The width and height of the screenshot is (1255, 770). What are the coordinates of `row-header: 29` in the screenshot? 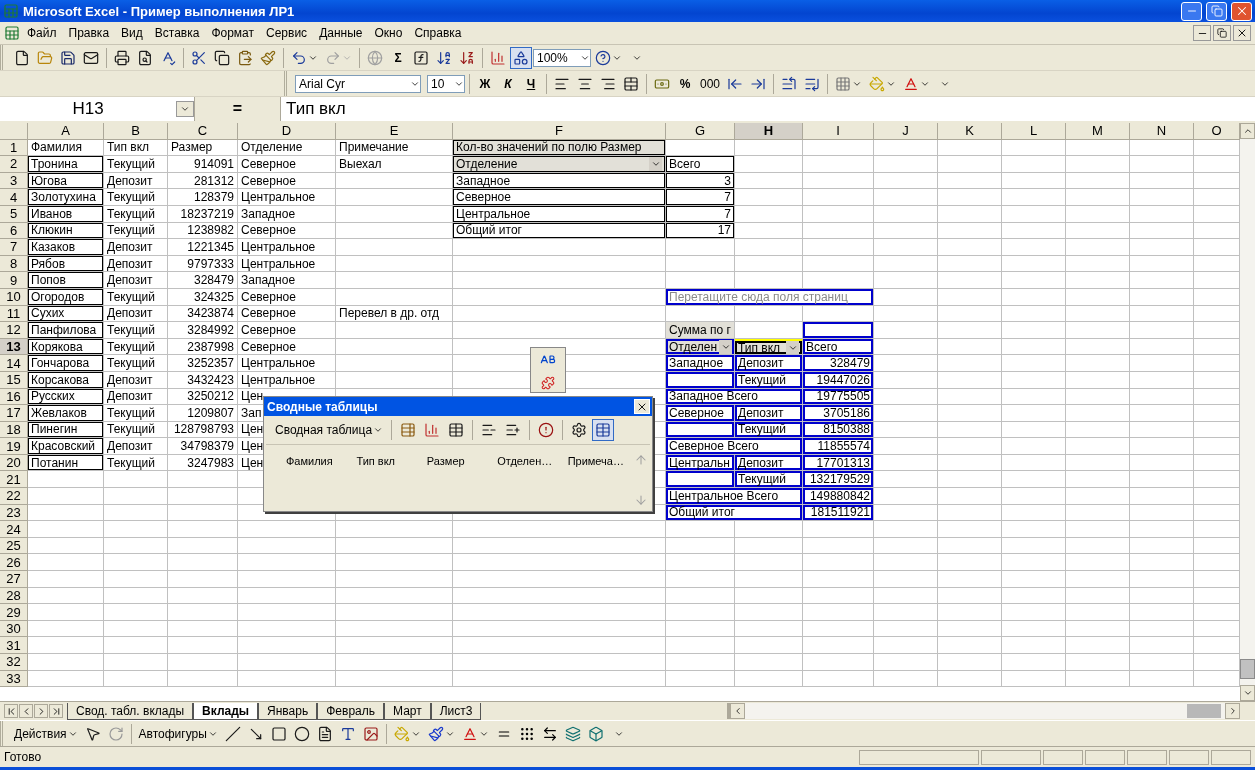 It's located at (14, 612).